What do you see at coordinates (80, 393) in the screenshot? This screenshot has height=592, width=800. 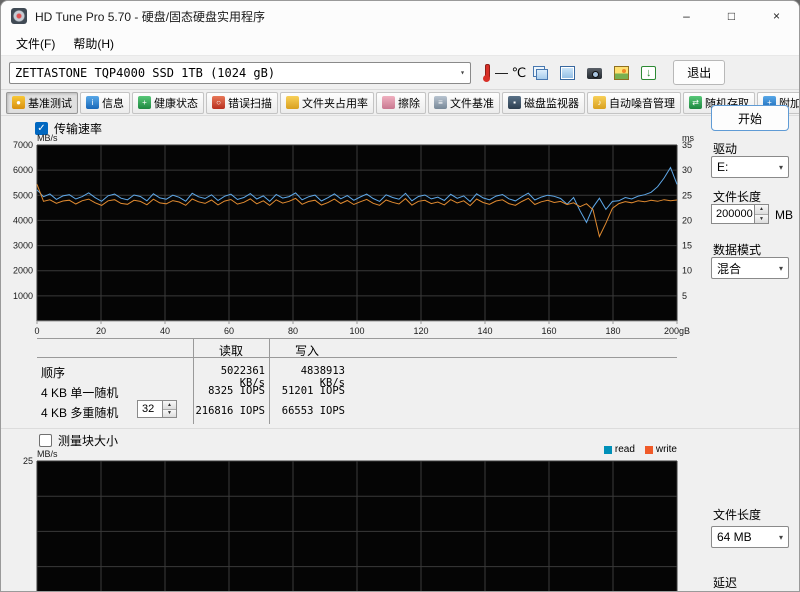 I see `row-label-4k-single: 4 KB 单一随机` at bounding box center [80, 393].